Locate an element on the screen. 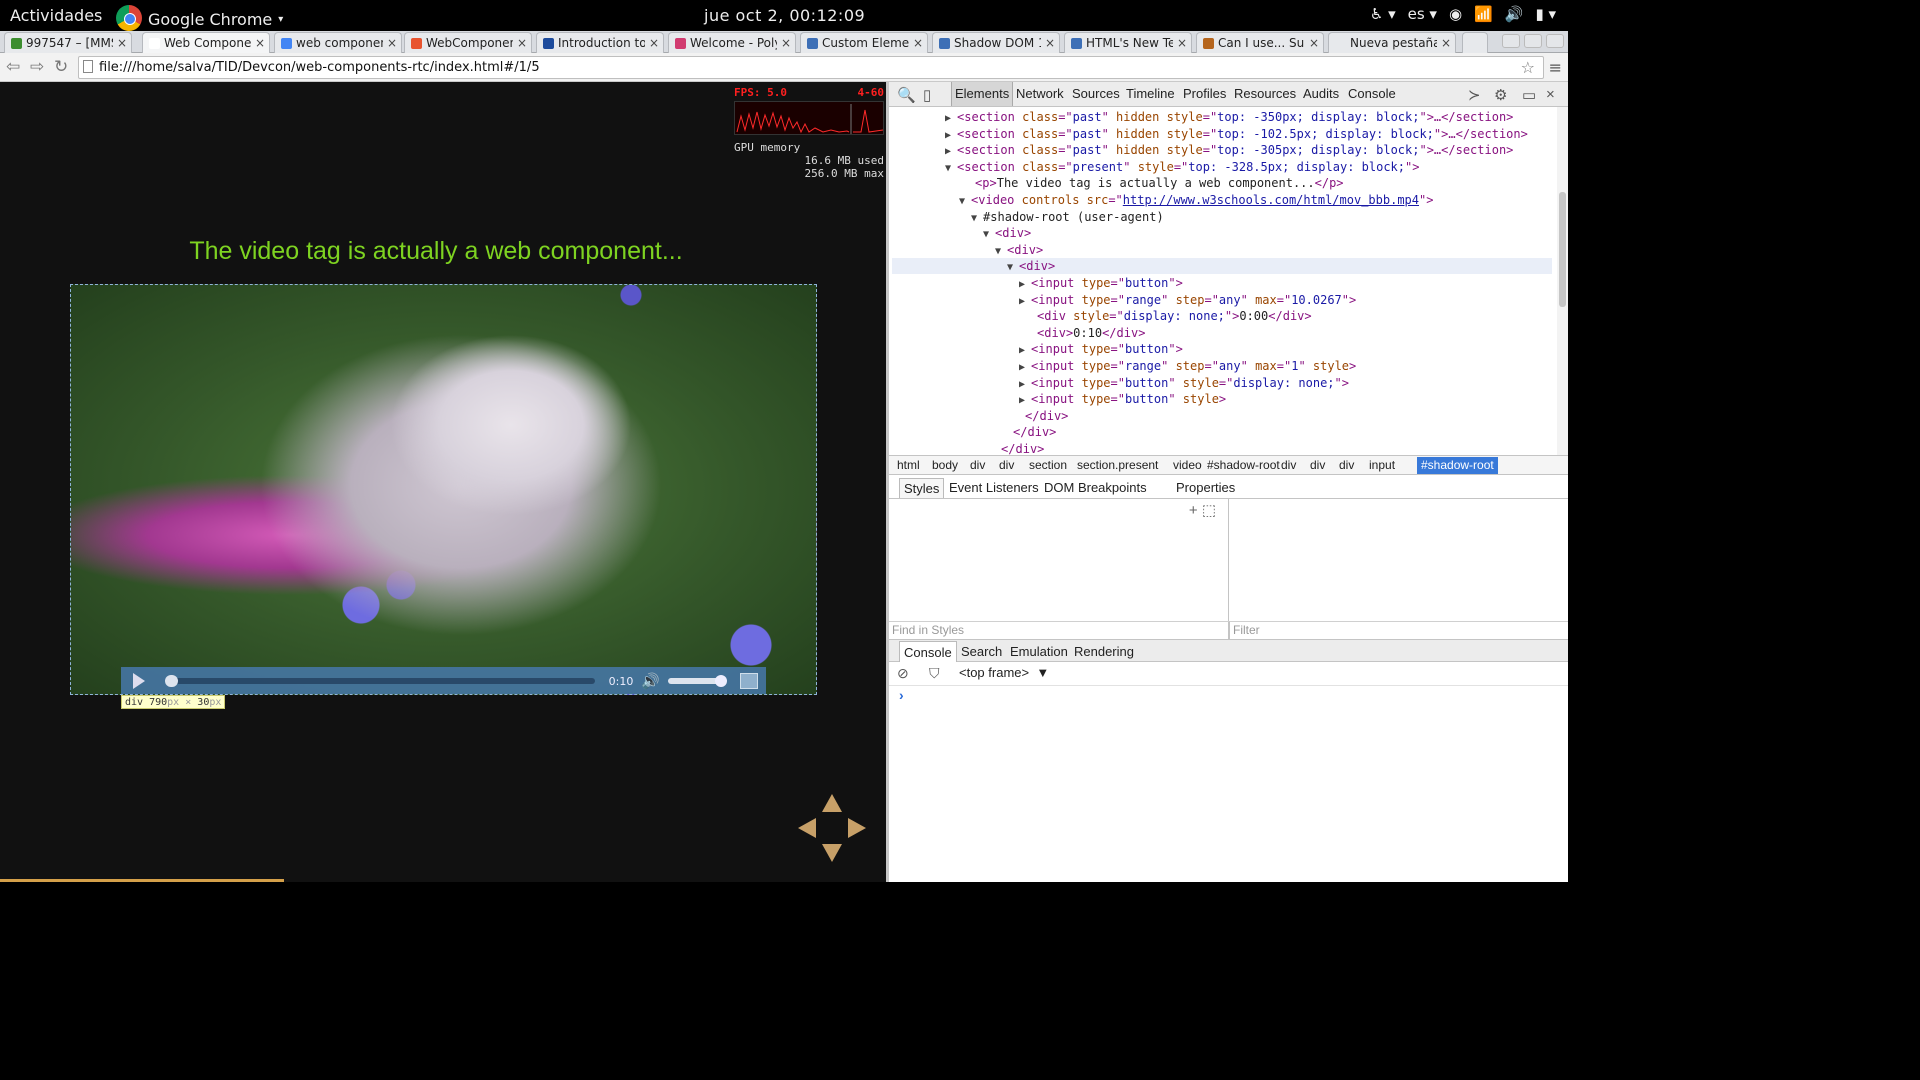  tab-audits: Audits is located at coordinates (1321, 94).